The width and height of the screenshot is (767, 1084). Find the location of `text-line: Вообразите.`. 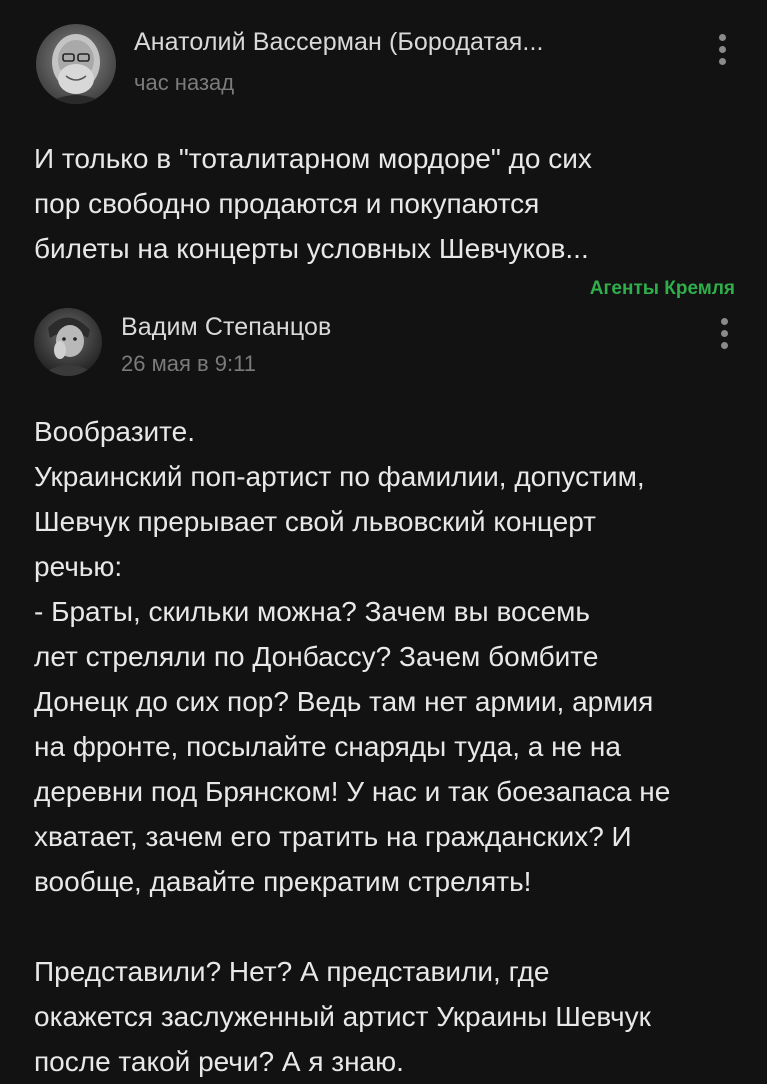

text-line: Вообразите. is located at coordinates (115, 431).